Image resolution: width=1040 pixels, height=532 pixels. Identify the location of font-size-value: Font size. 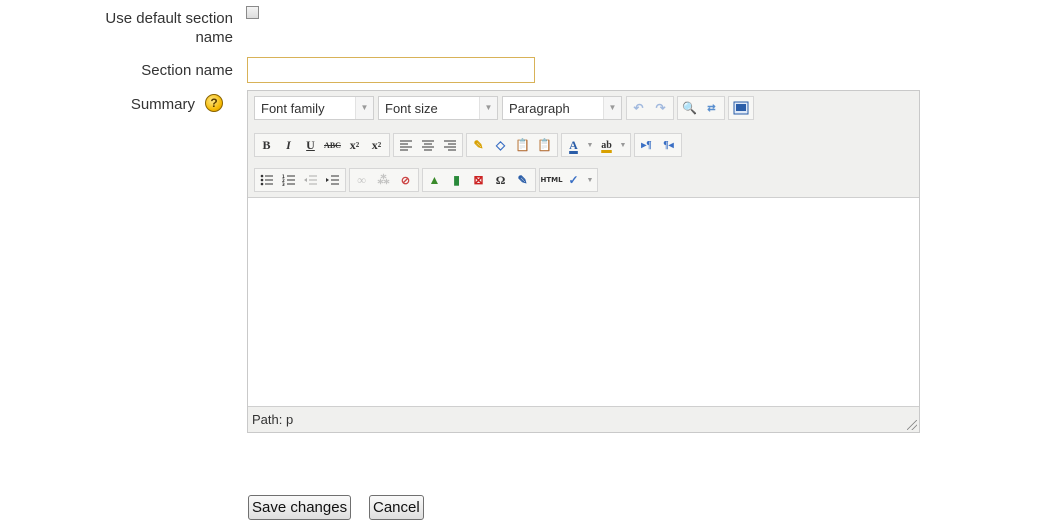
(411, 108).